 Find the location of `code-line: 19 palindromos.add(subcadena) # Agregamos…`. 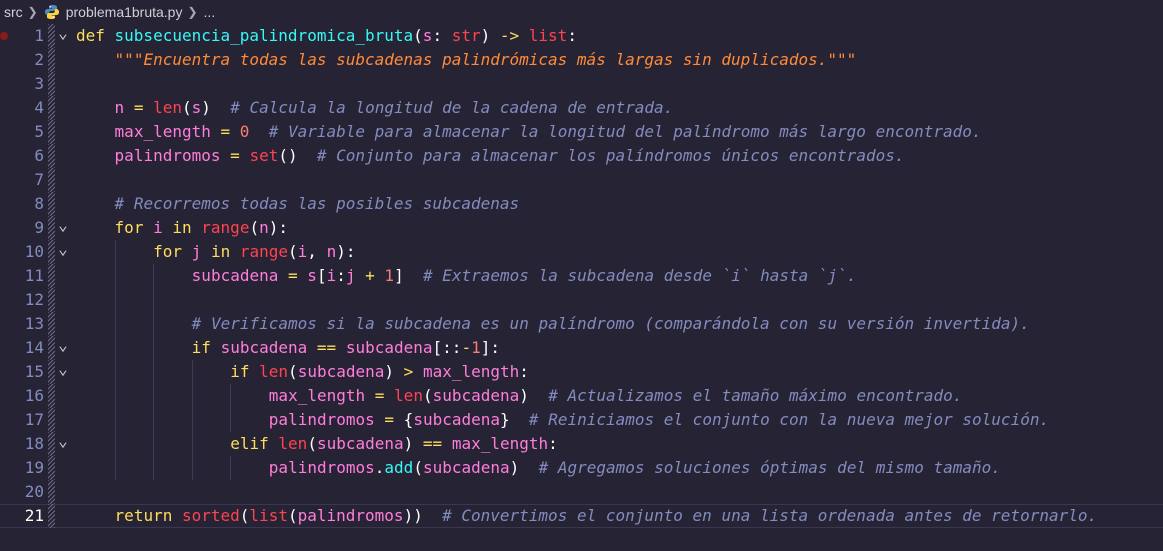

code-line: 19 palindromos.add(subcadena) # Agregamos… is located at coordinates (581, 468).